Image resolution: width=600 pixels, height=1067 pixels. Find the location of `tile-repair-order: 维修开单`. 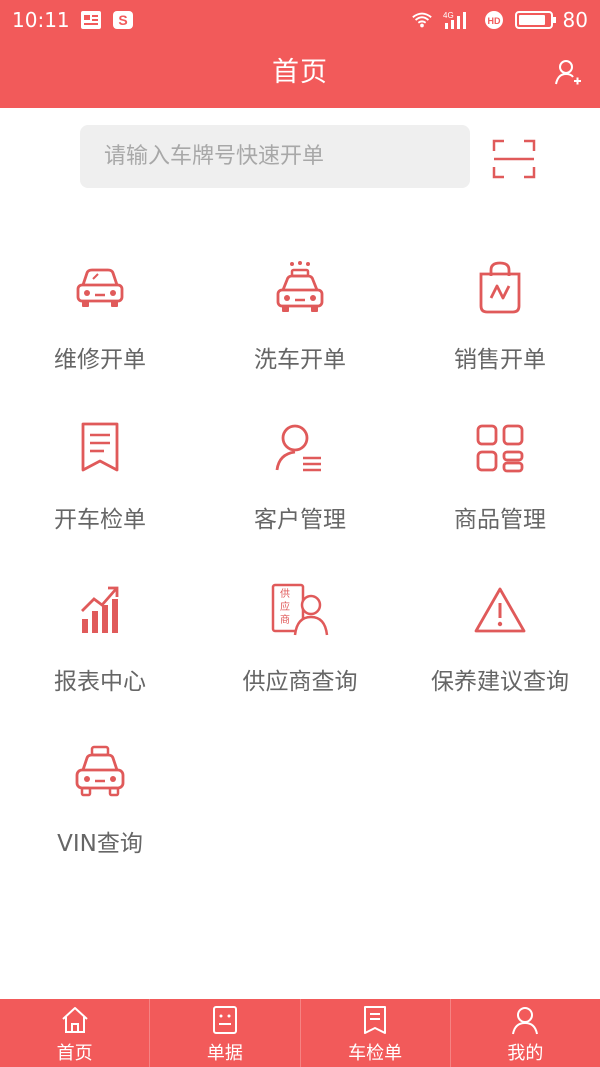

tile-repair-order: 维修开单 is located at coordinates (100, 323).